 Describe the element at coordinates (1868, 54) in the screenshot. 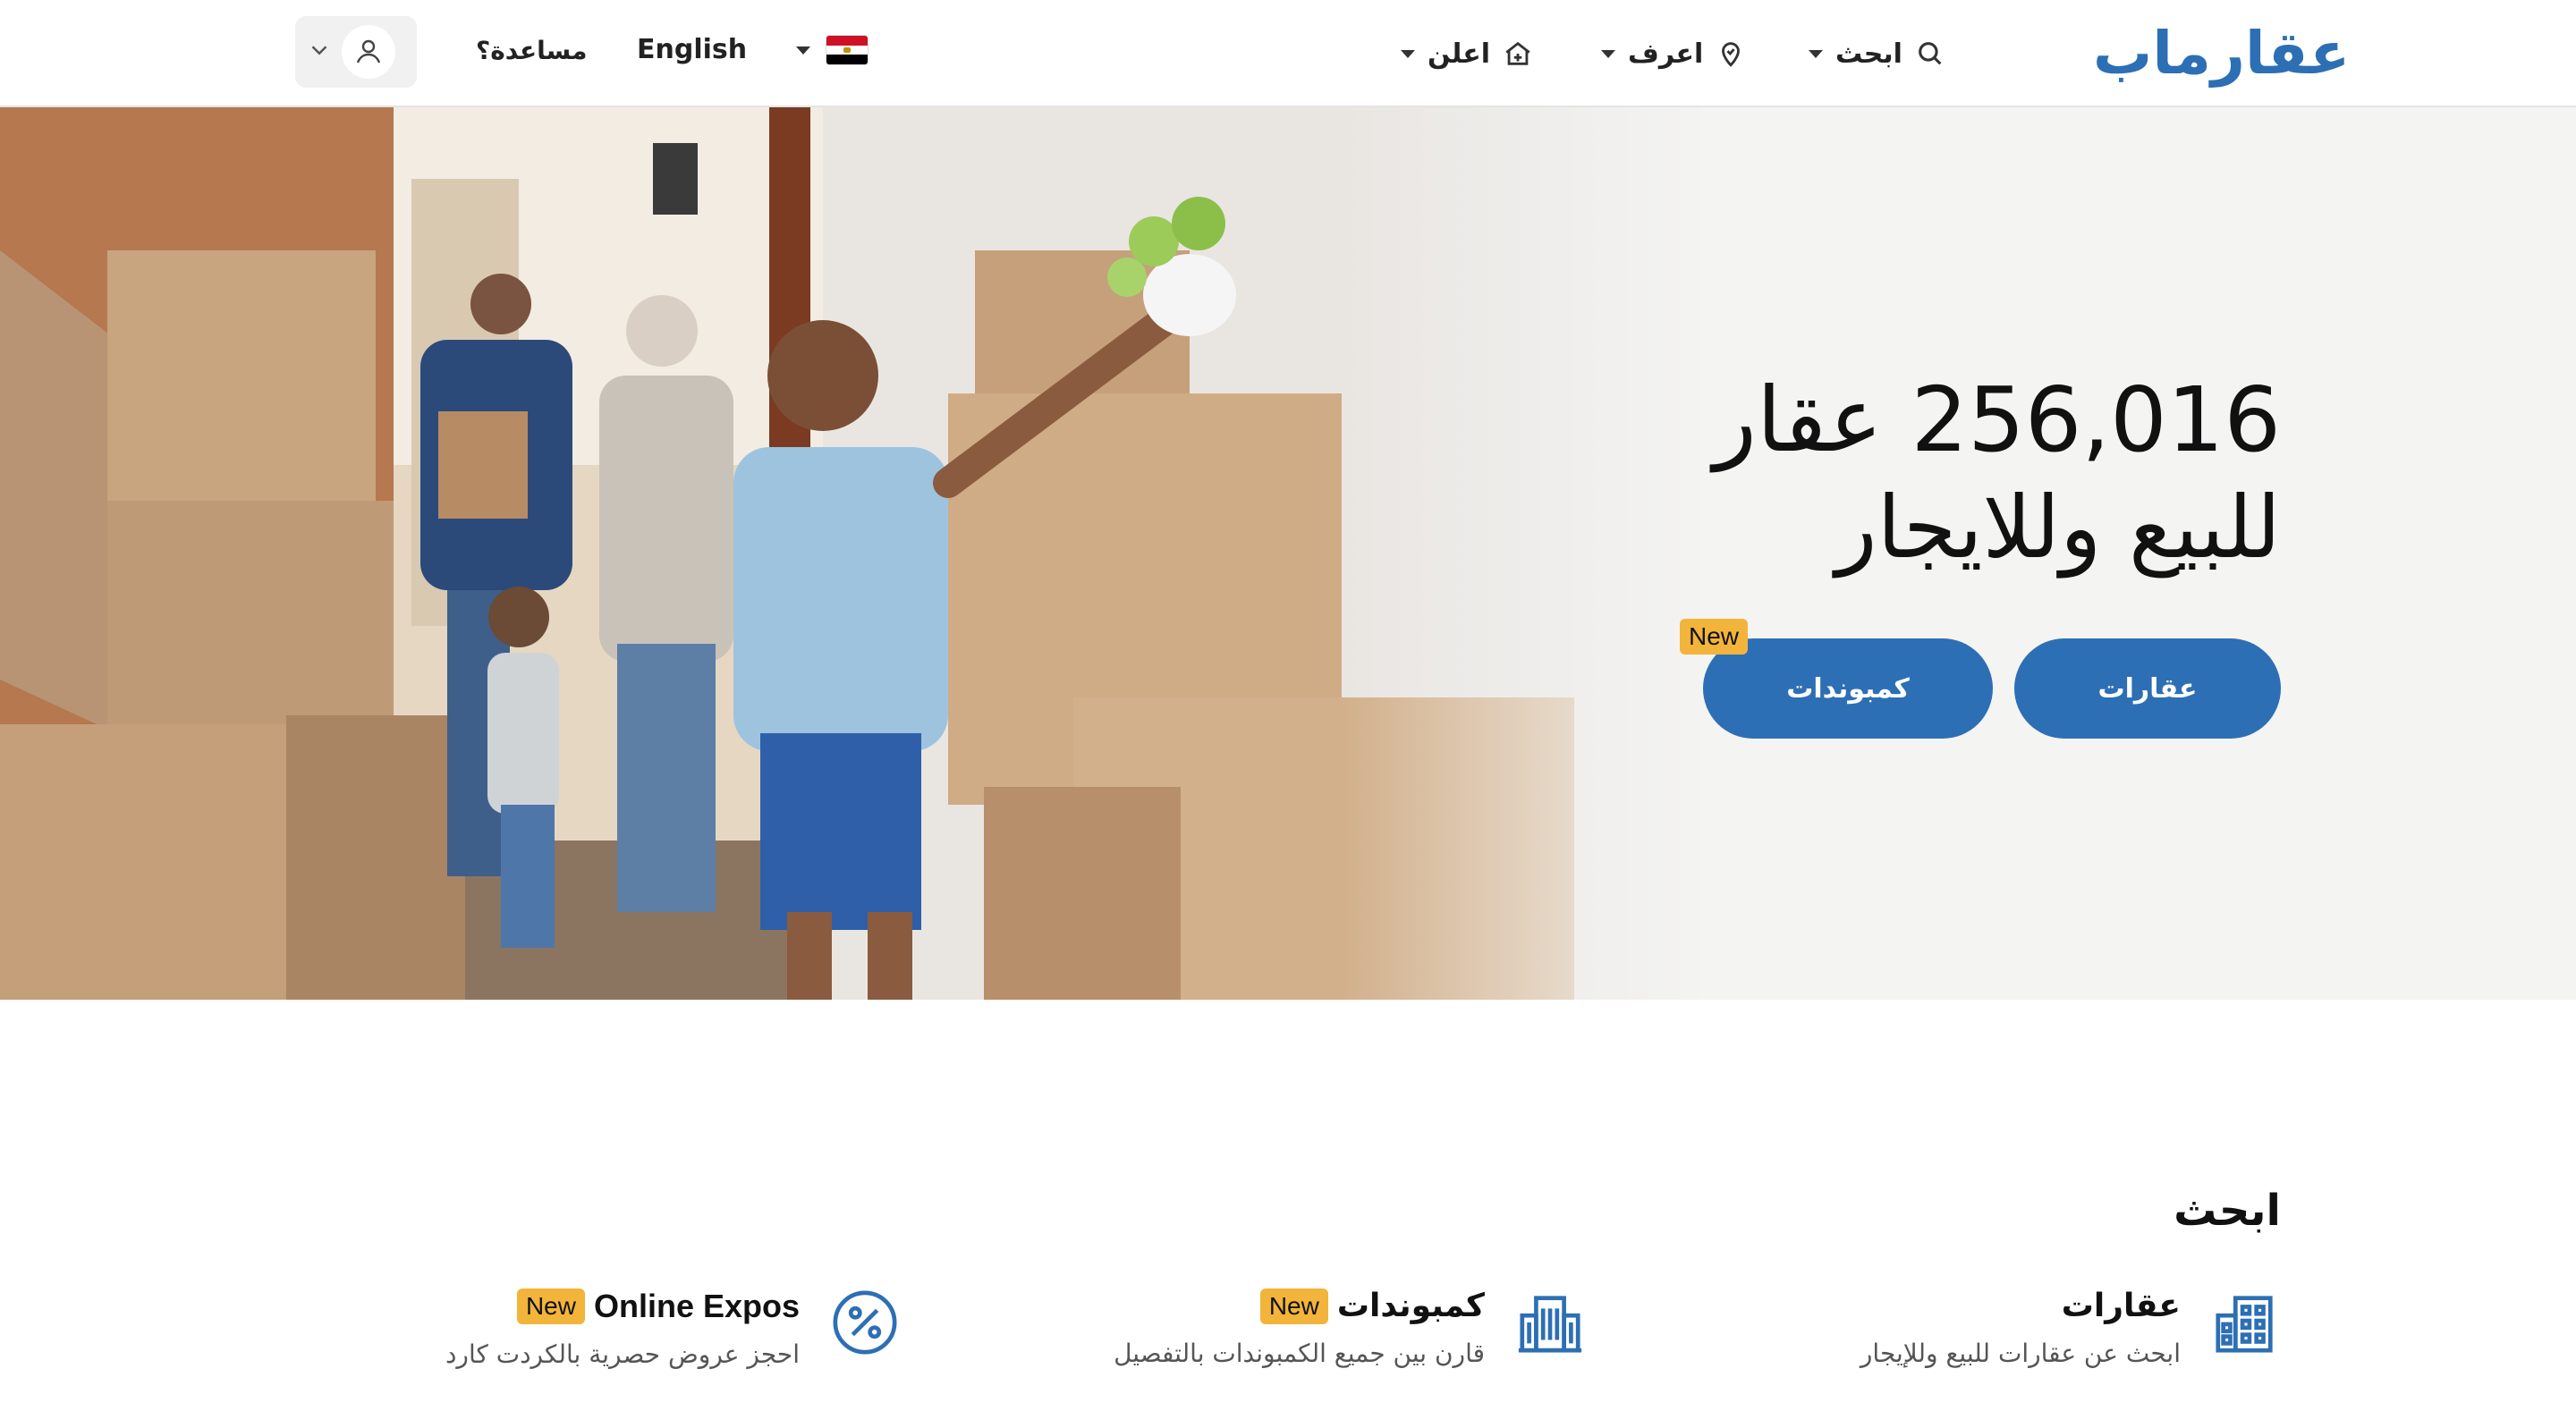

I see `nav-search-label: ابحث` at that location.